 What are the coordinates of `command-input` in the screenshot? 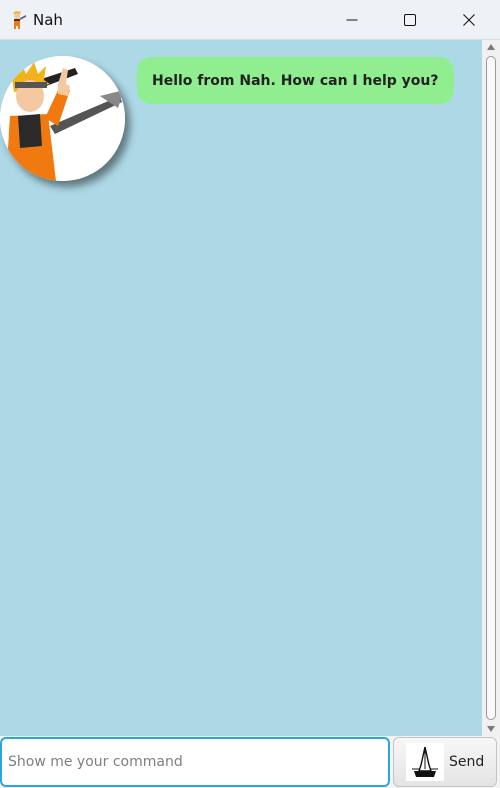 It's located at (195, 762).